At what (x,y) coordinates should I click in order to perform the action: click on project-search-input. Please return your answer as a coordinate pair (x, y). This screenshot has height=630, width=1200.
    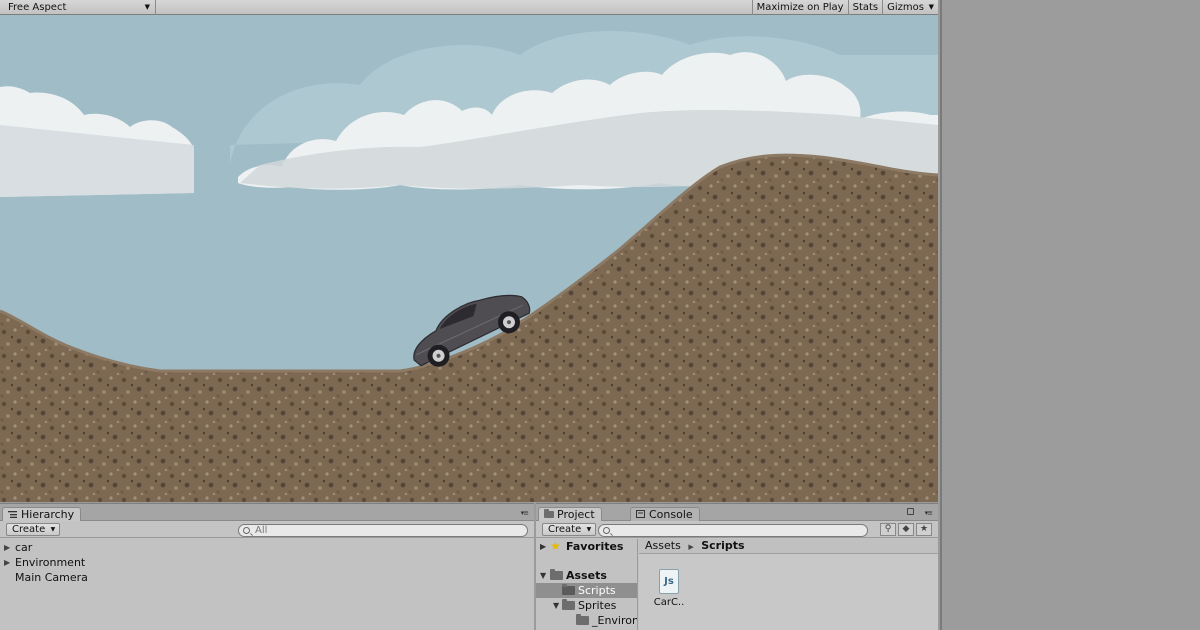
    Looking at the image, I should click on (733, 530).